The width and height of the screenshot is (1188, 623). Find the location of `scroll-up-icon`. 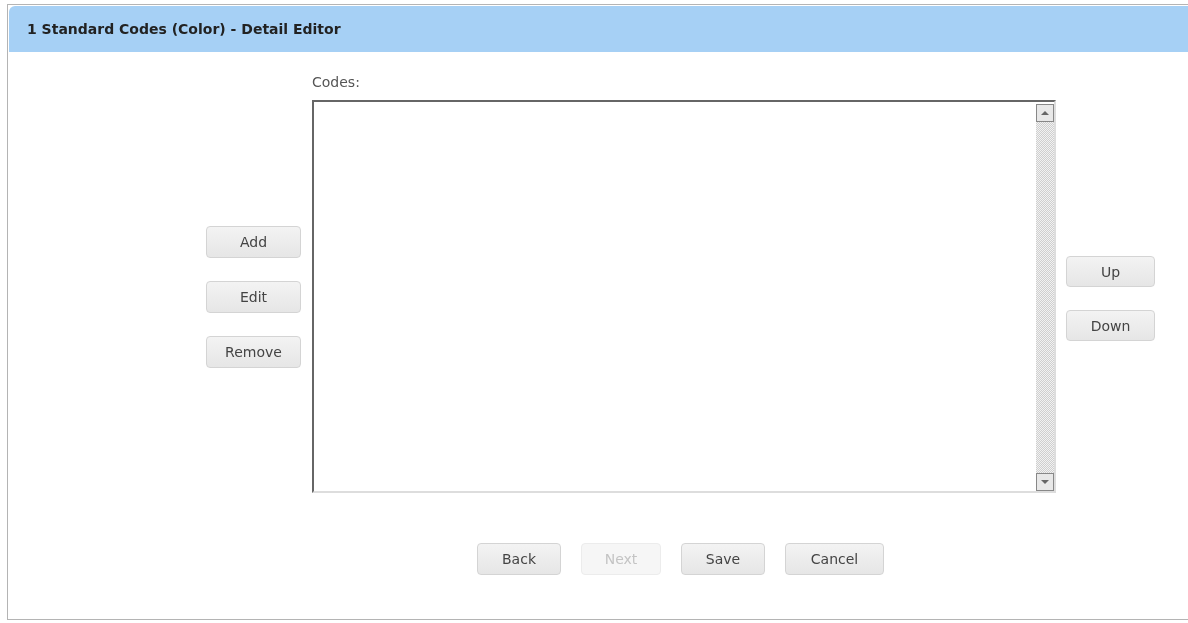

scroll-up-icon is located at coordinates (1045, 113).